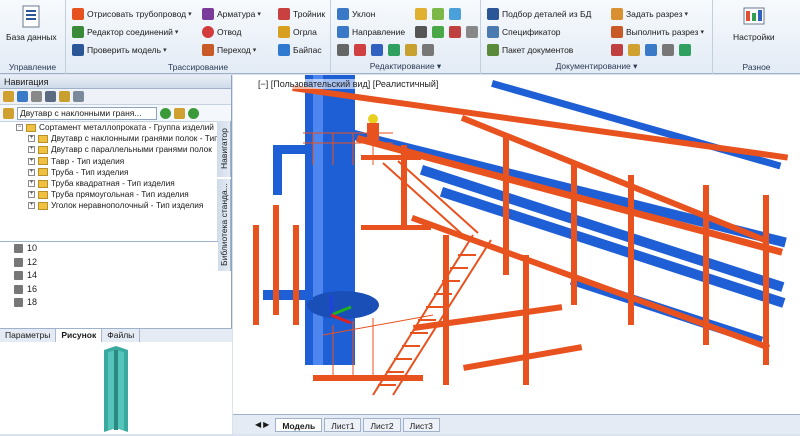  Describe the element at coordinates (530, 49) in the screenshot. I see `doc-package-button: Пакет документов` at that location.